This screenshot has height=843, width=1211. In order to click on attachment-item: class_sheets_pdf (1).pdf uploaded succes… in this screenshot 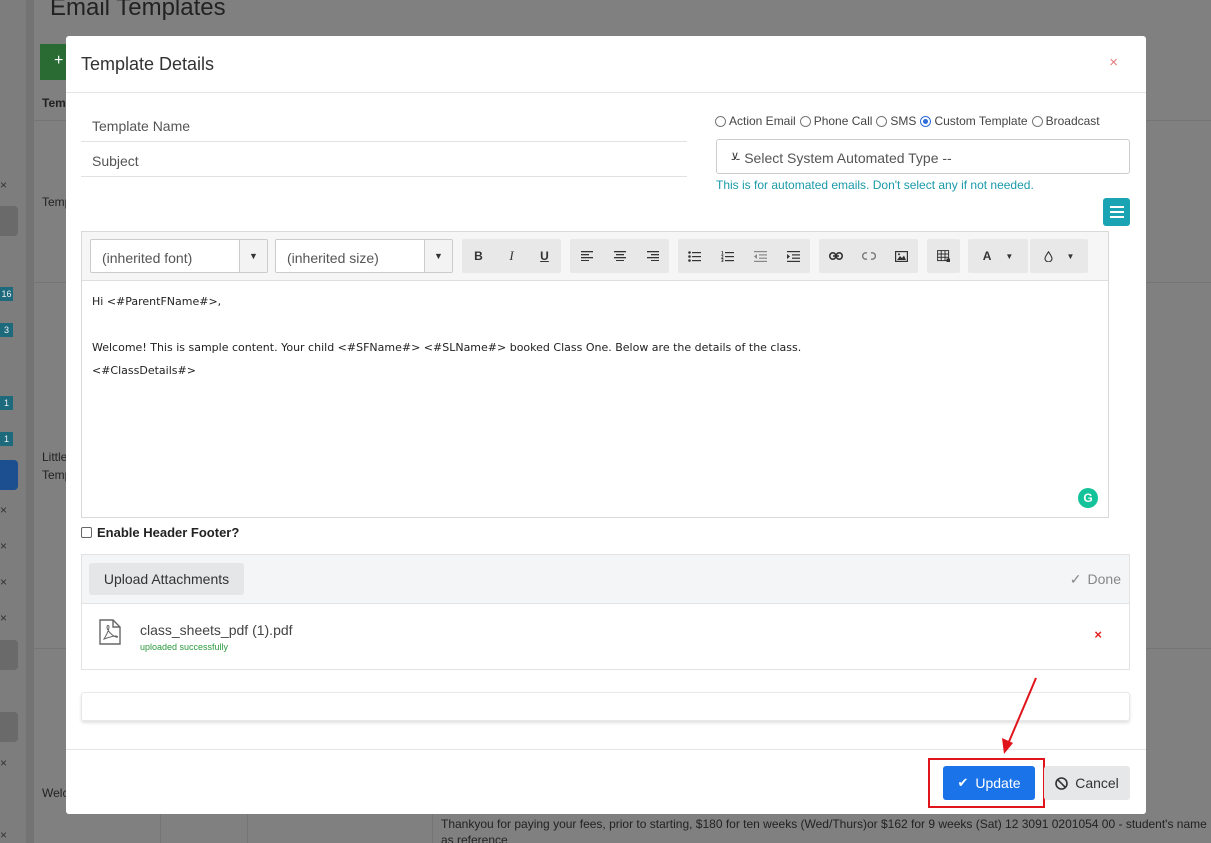, I will do `click(605, 637)`.